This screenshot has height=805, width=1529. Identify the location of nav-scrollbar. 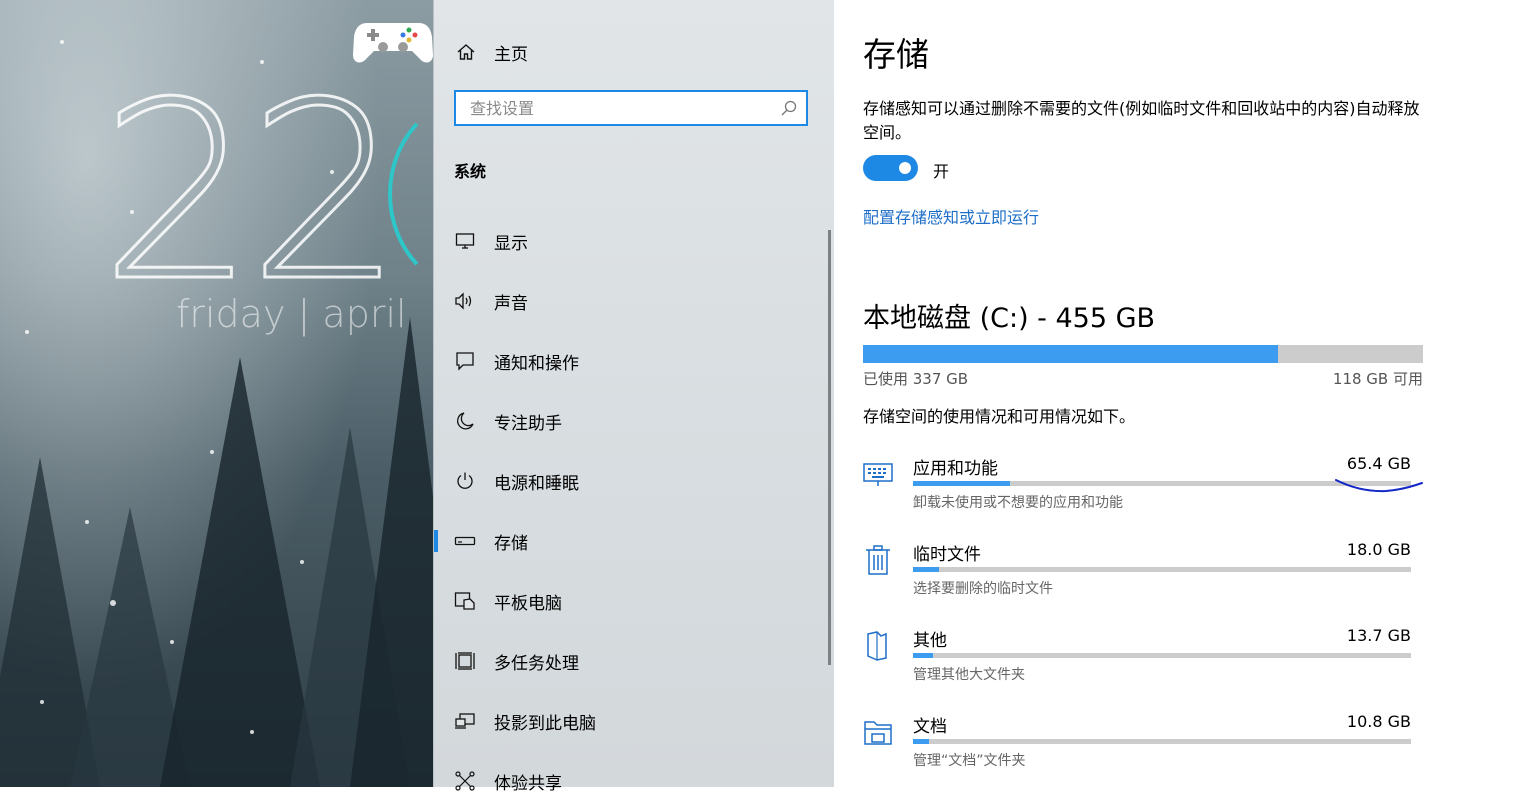
(829, 447).